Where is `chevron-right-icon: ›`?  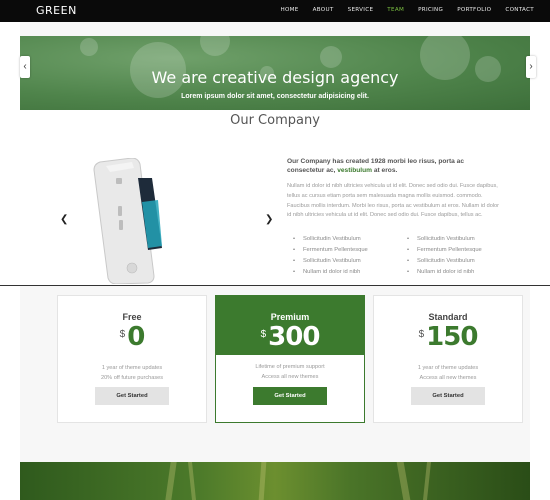
chevron-right-icon: › is located at coordinates (531, 66).